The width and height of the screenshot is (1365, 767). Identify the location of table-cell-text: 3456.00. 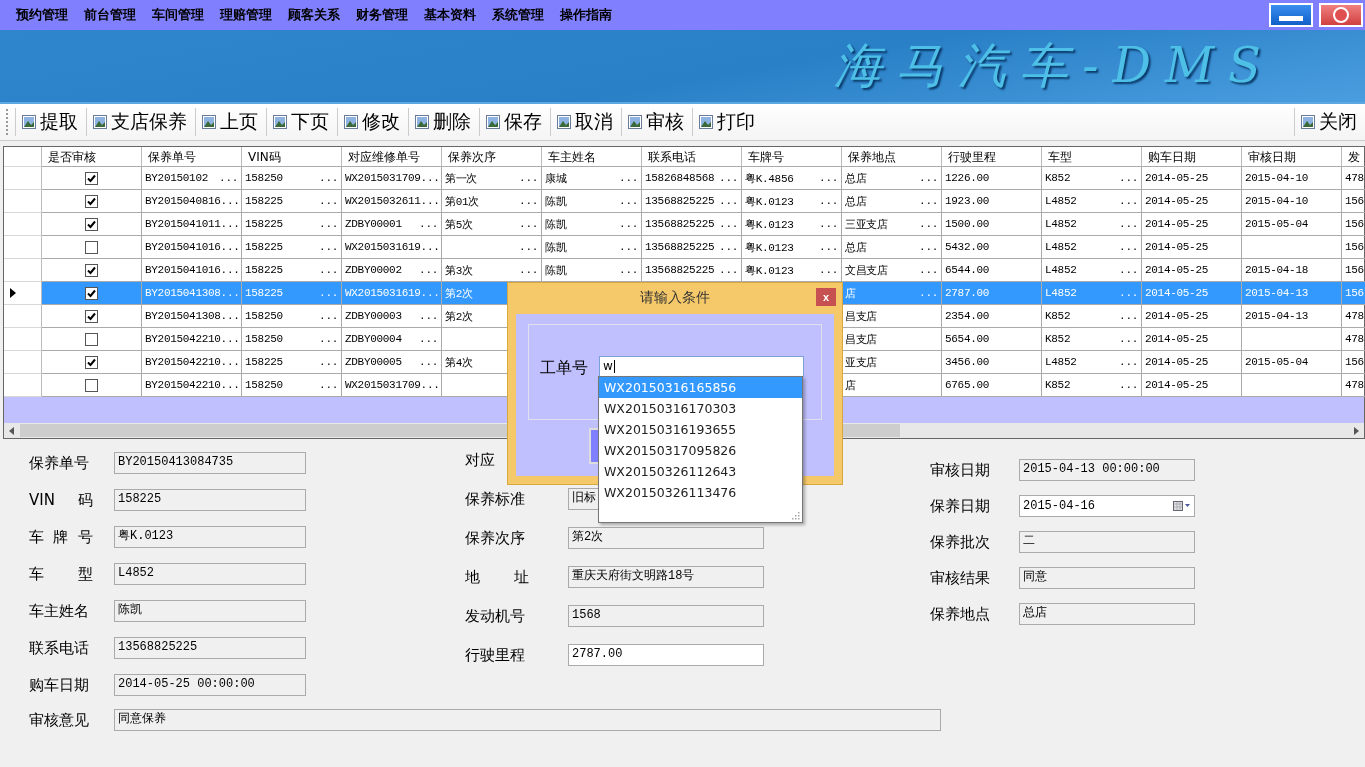
(967, 362).